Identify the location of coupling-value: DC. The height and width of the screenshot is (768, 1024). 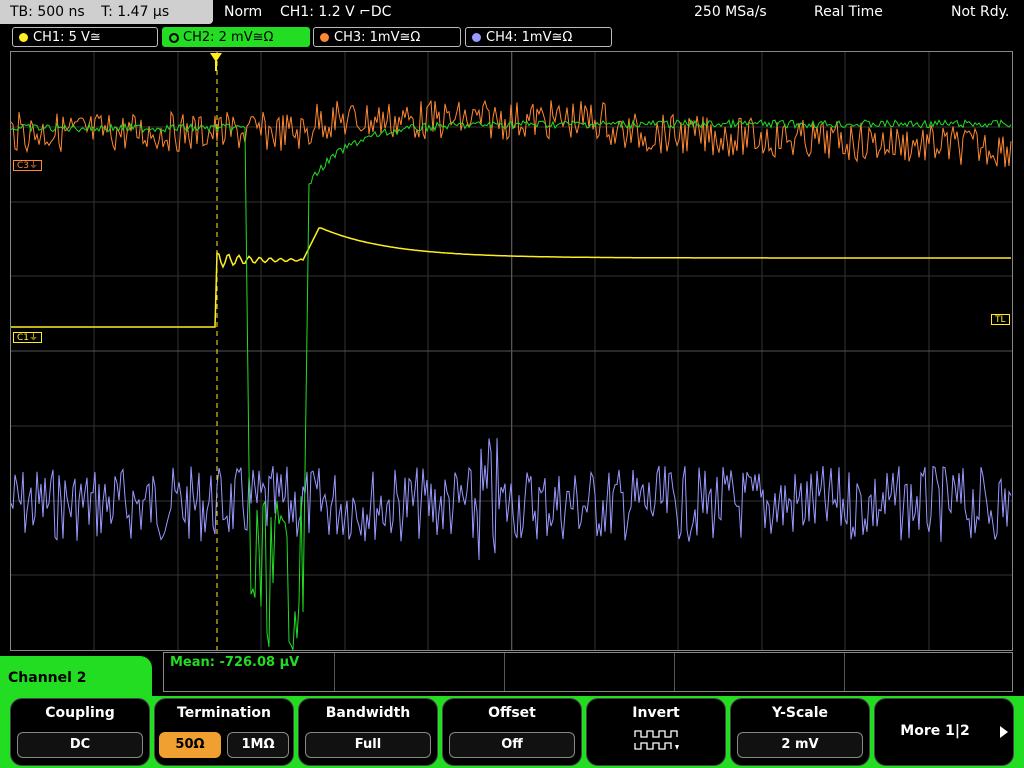
(80, 745).